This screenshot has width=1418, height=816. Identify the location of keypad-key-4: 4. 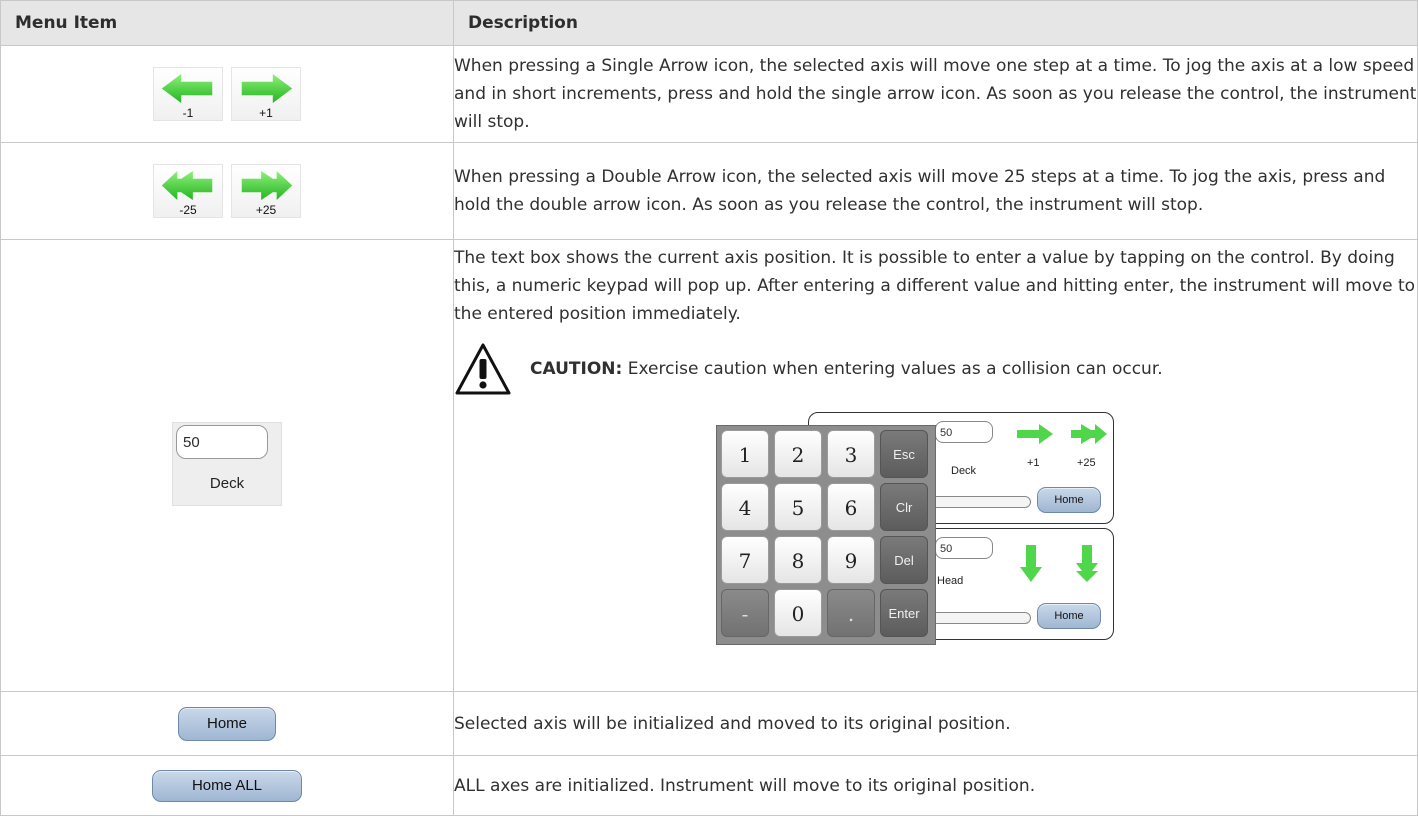
(745, 507).